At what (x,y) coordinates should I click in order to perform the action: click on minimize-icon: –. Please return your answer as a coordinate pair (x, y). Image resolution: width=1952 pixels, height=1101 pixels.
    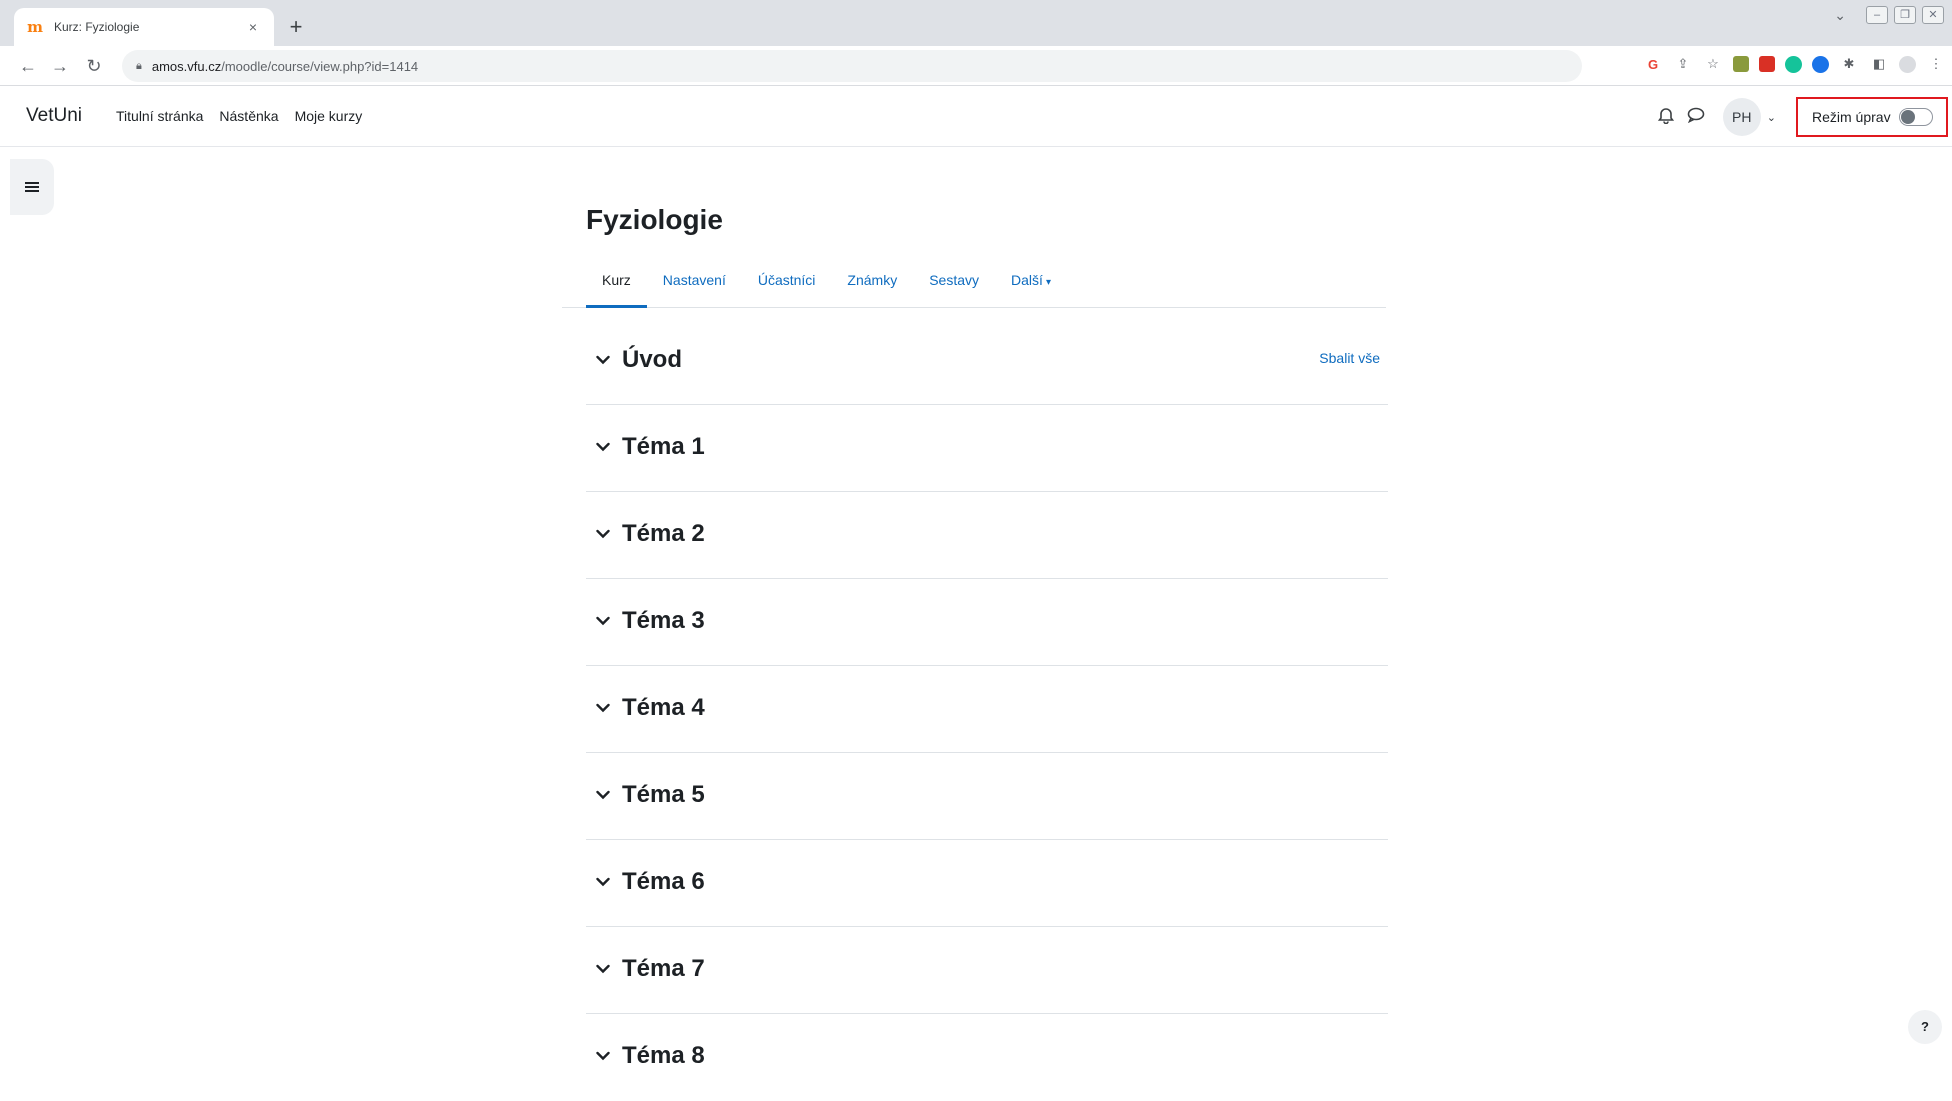
    Looking at the image, I should click on (1877, 15).